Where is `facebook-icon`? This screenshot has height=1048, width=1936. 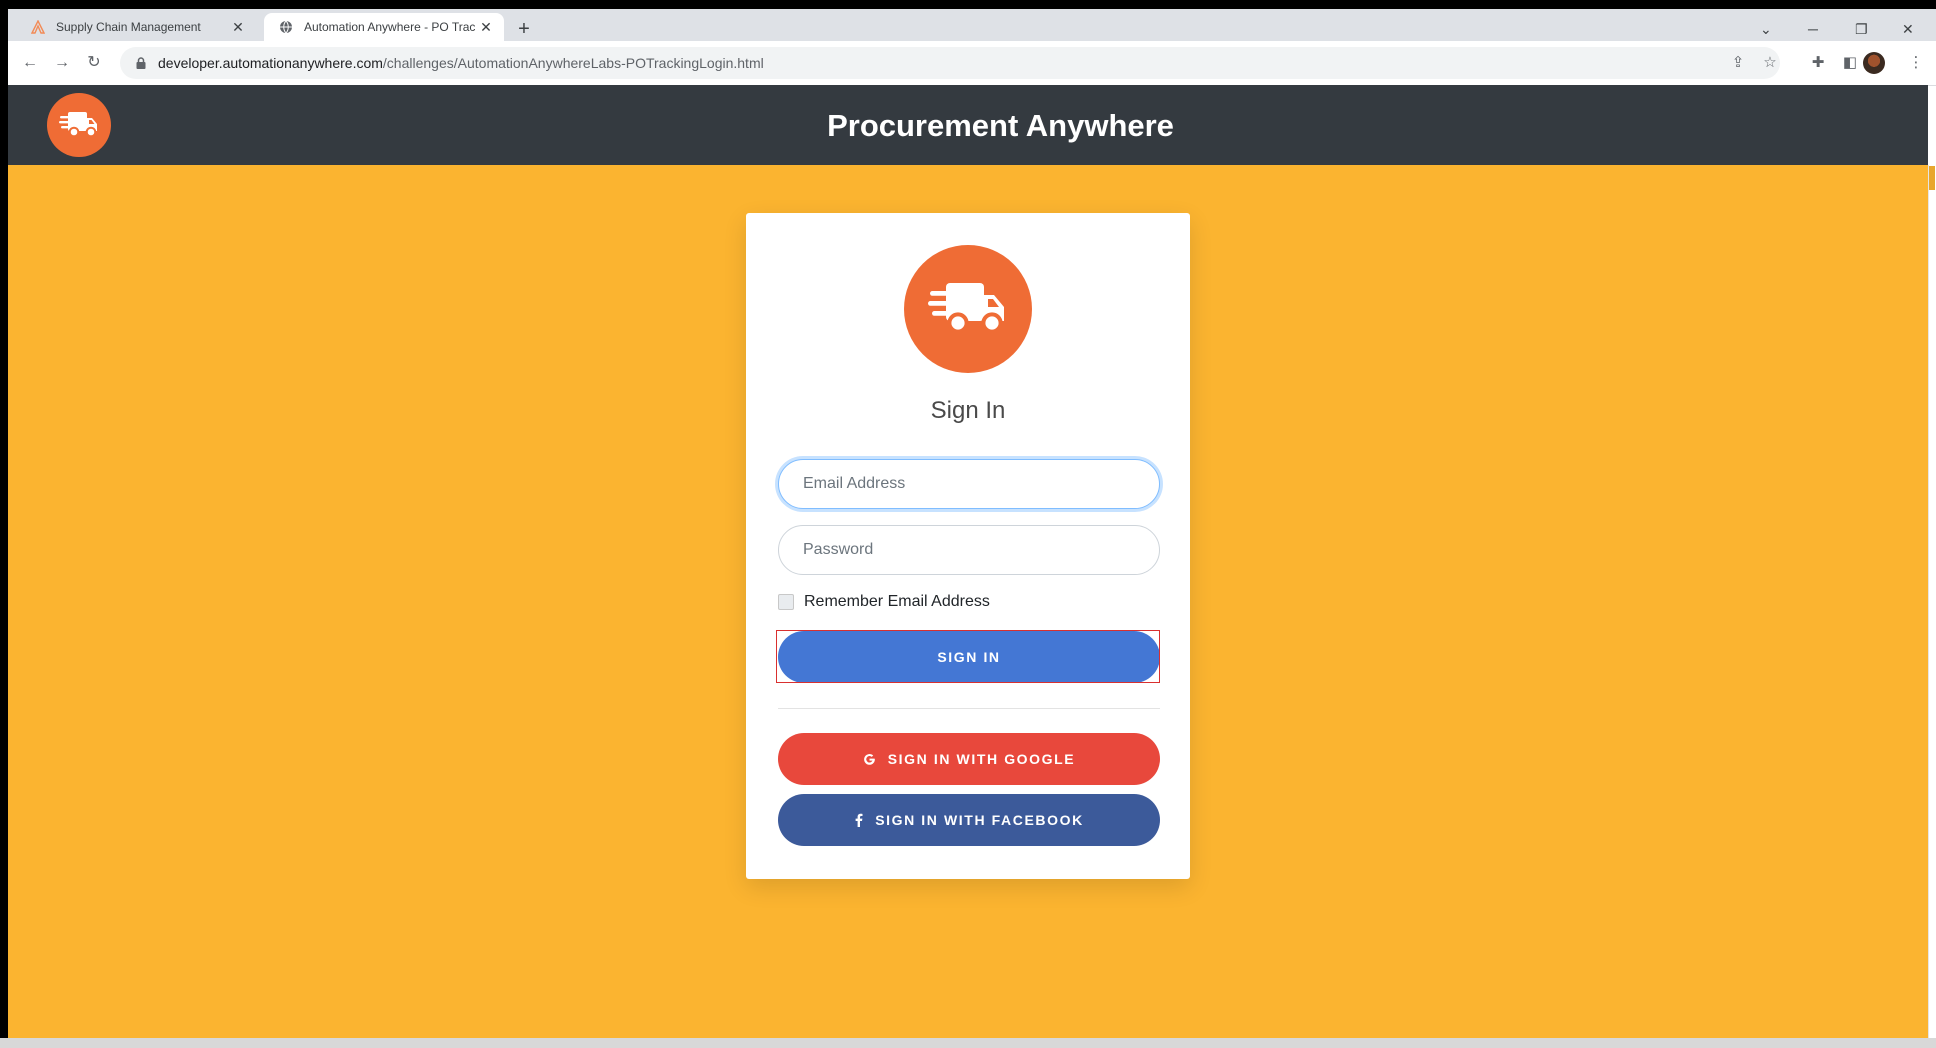
facebook-icon is located at coordinates (858, 820).